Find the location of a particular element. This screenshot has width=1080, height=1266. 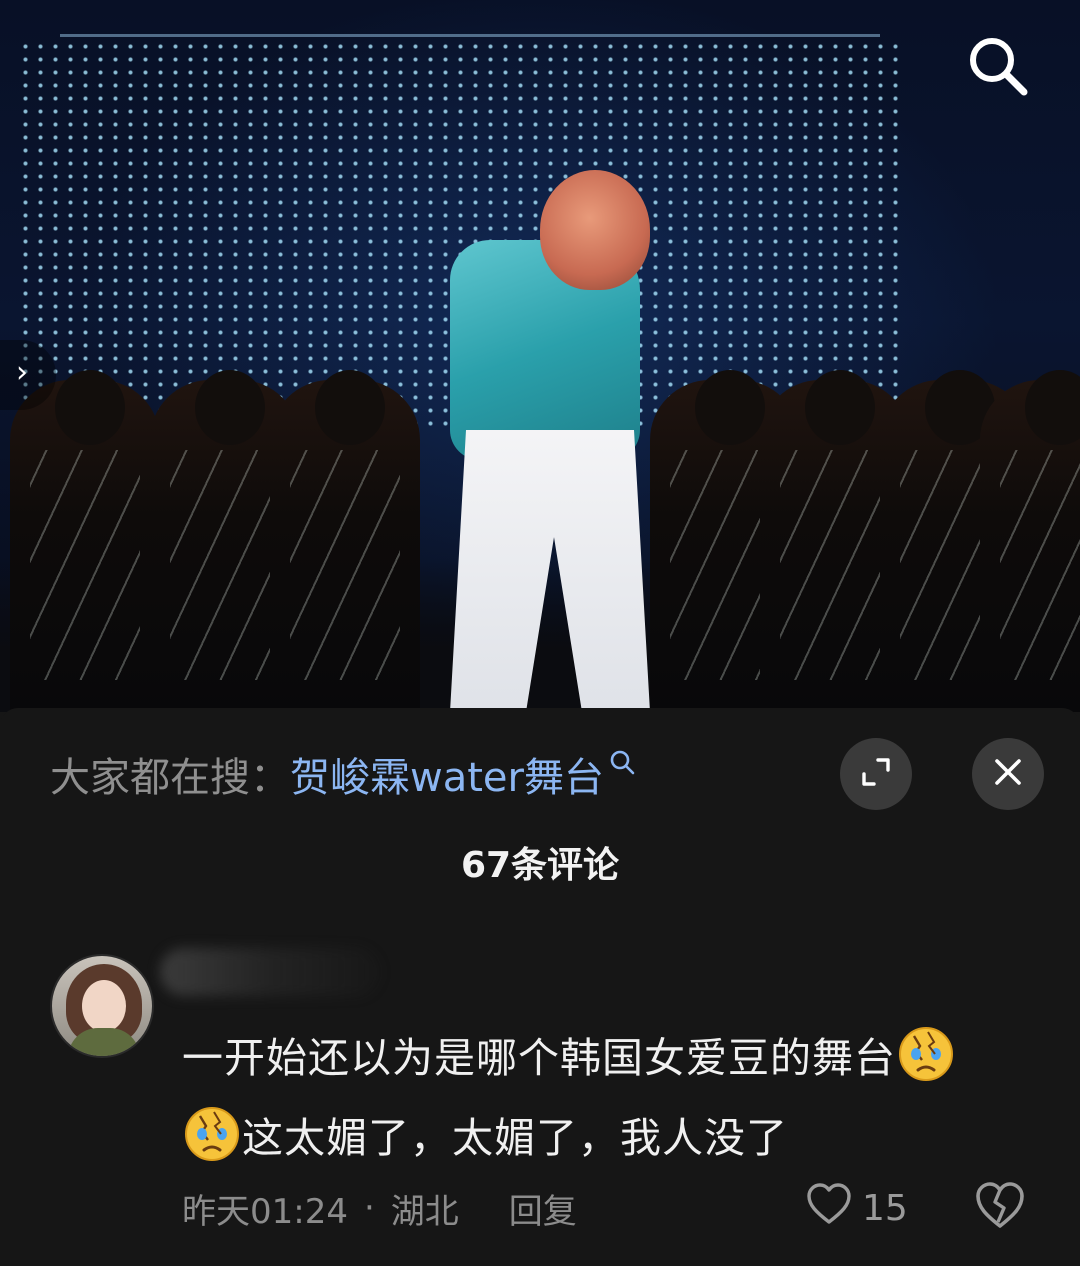

performer-hair is located at coordinates (595, 230).